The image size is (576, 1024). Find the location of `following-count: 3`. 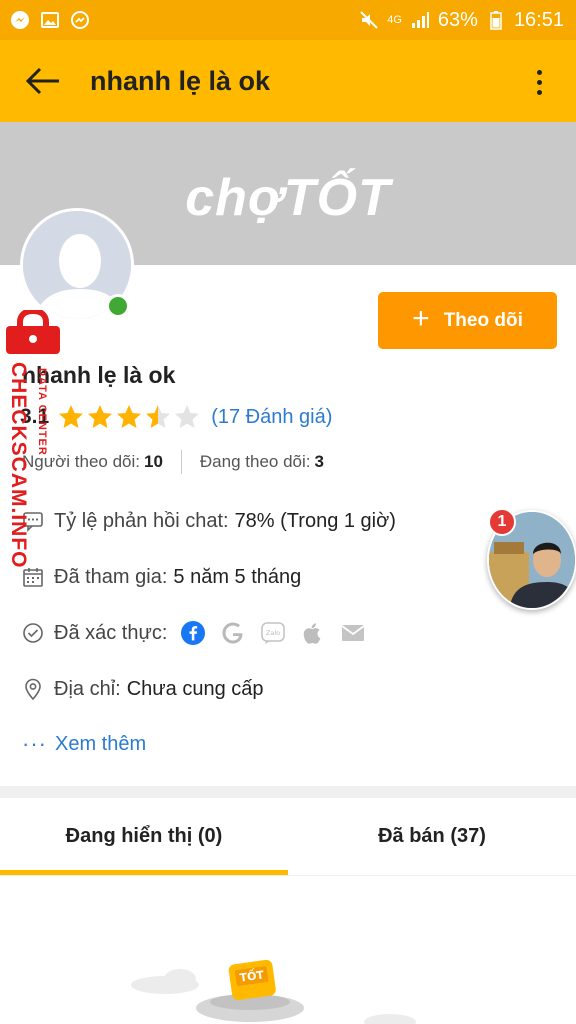

following-count: 3 is located at coordinates (319, 461).